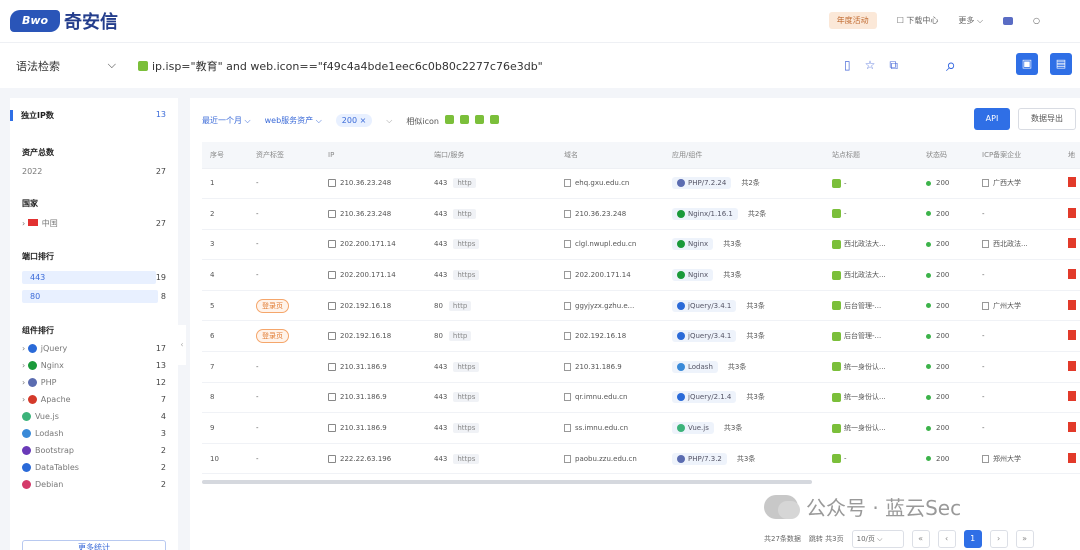 The image size is (1080, 550). Describe the element at coordinates (94, 296) in the screenshot. I see `port-row: 80 8` at that location.